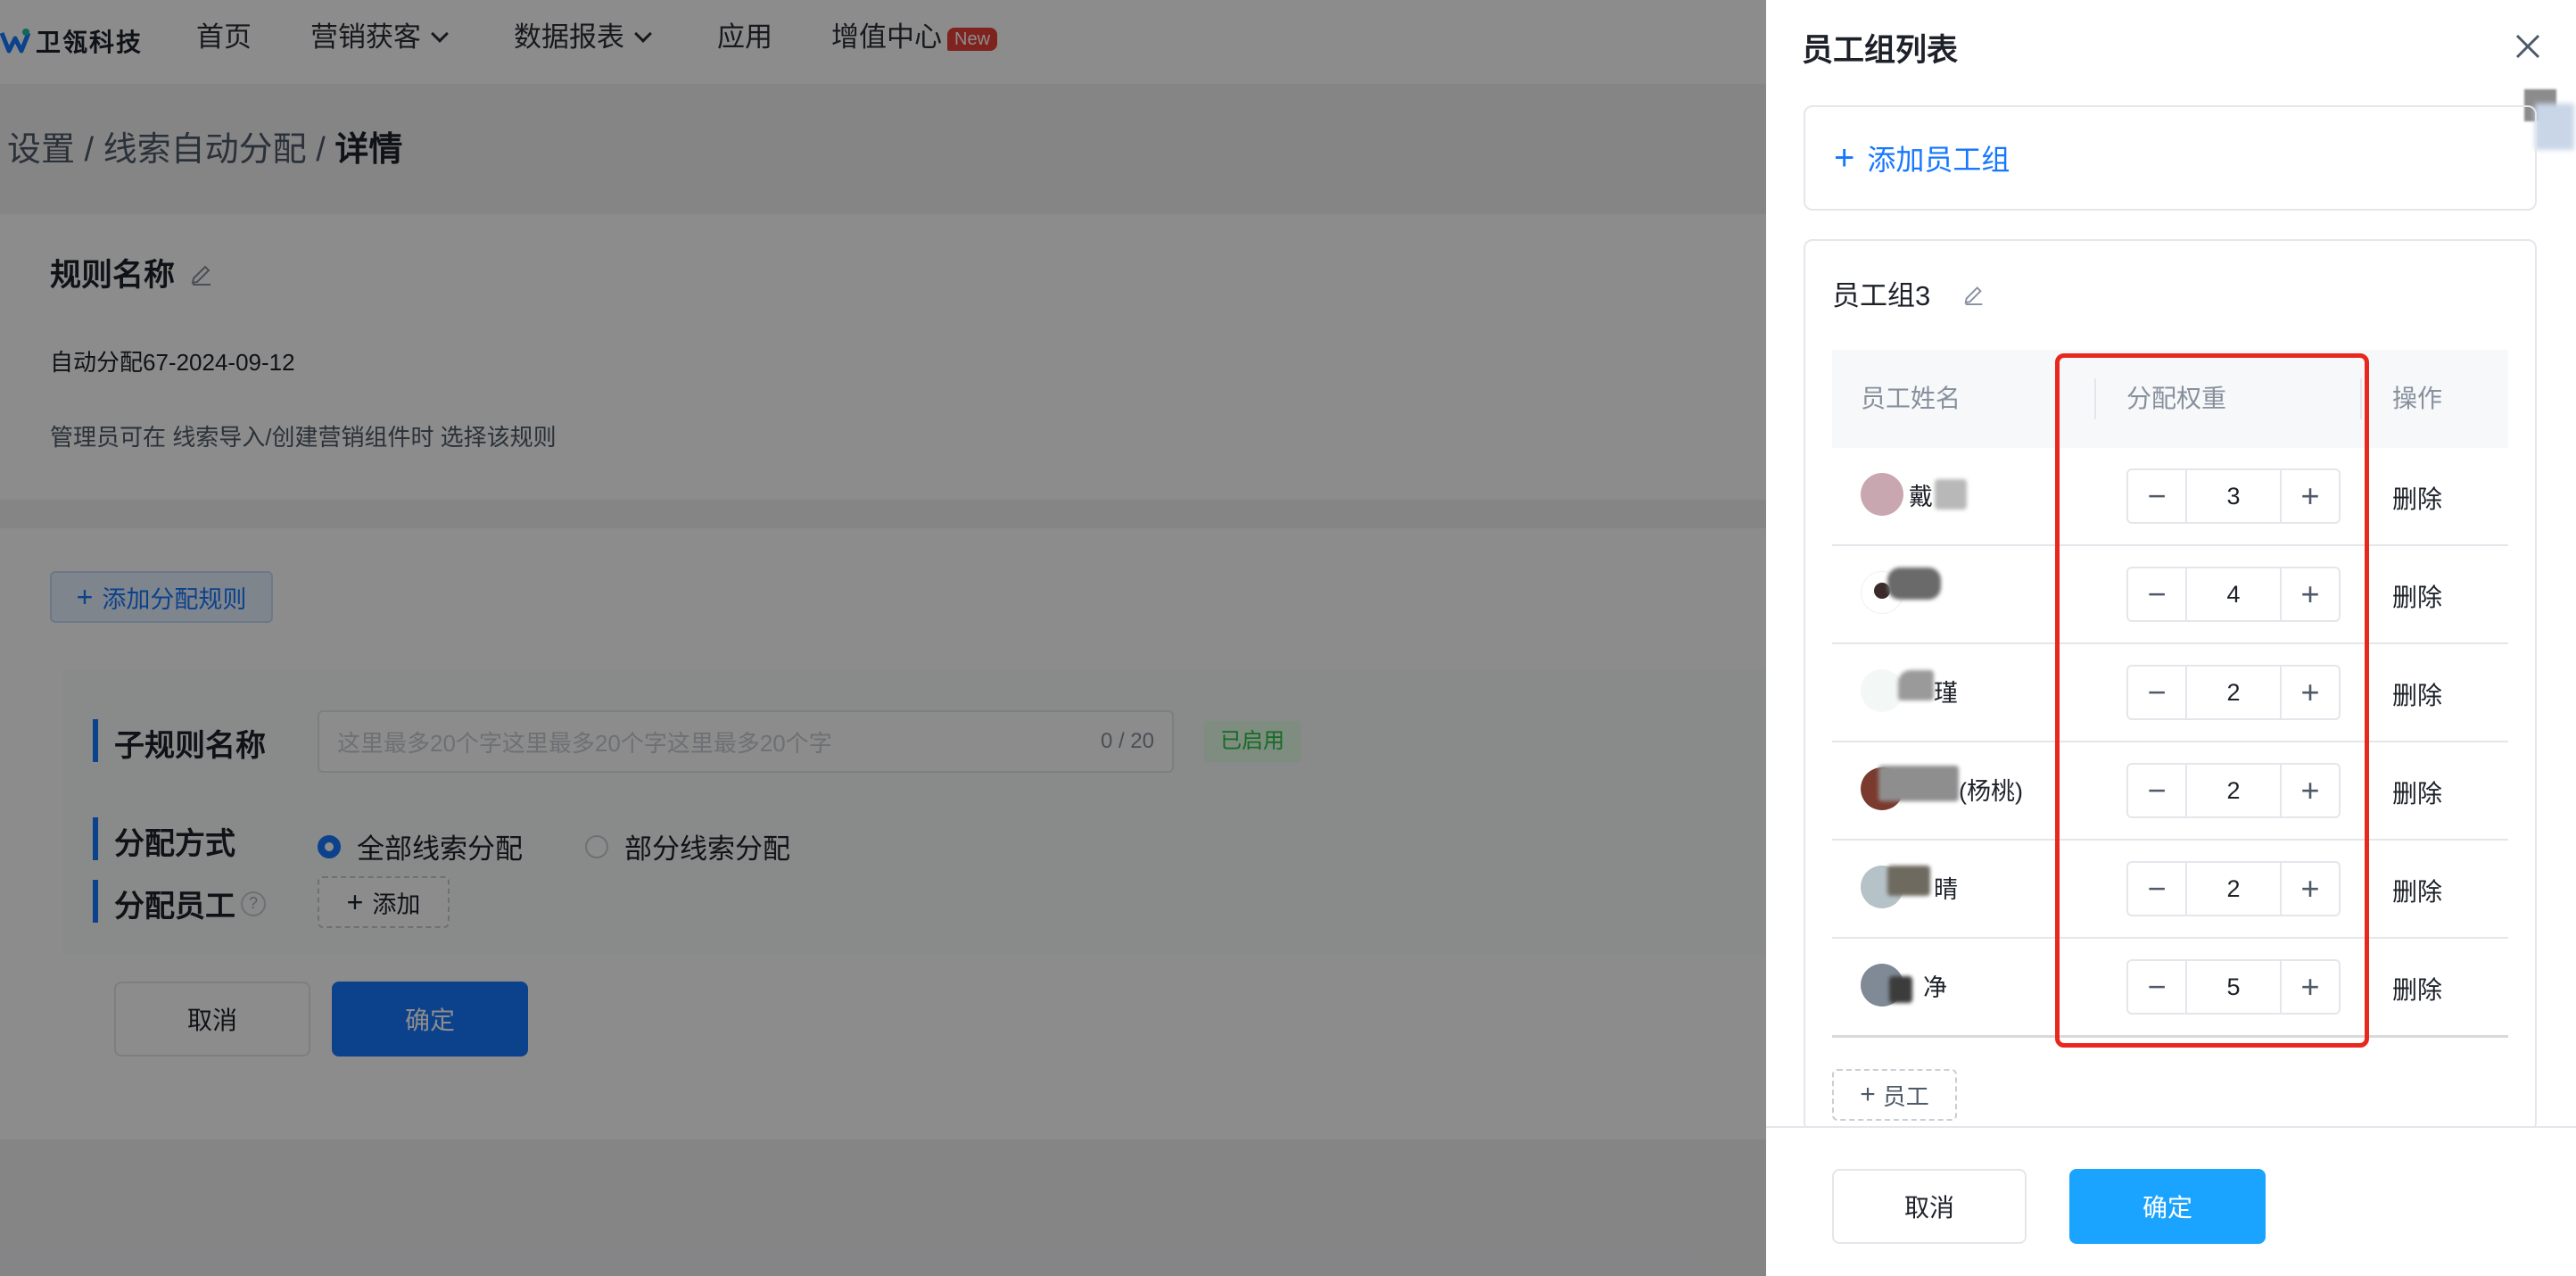  What do you see at coordinates (1880, 50) in the screenshot?
I see `drawer-title: 员工组列表` at bounding box center [1880, 50].